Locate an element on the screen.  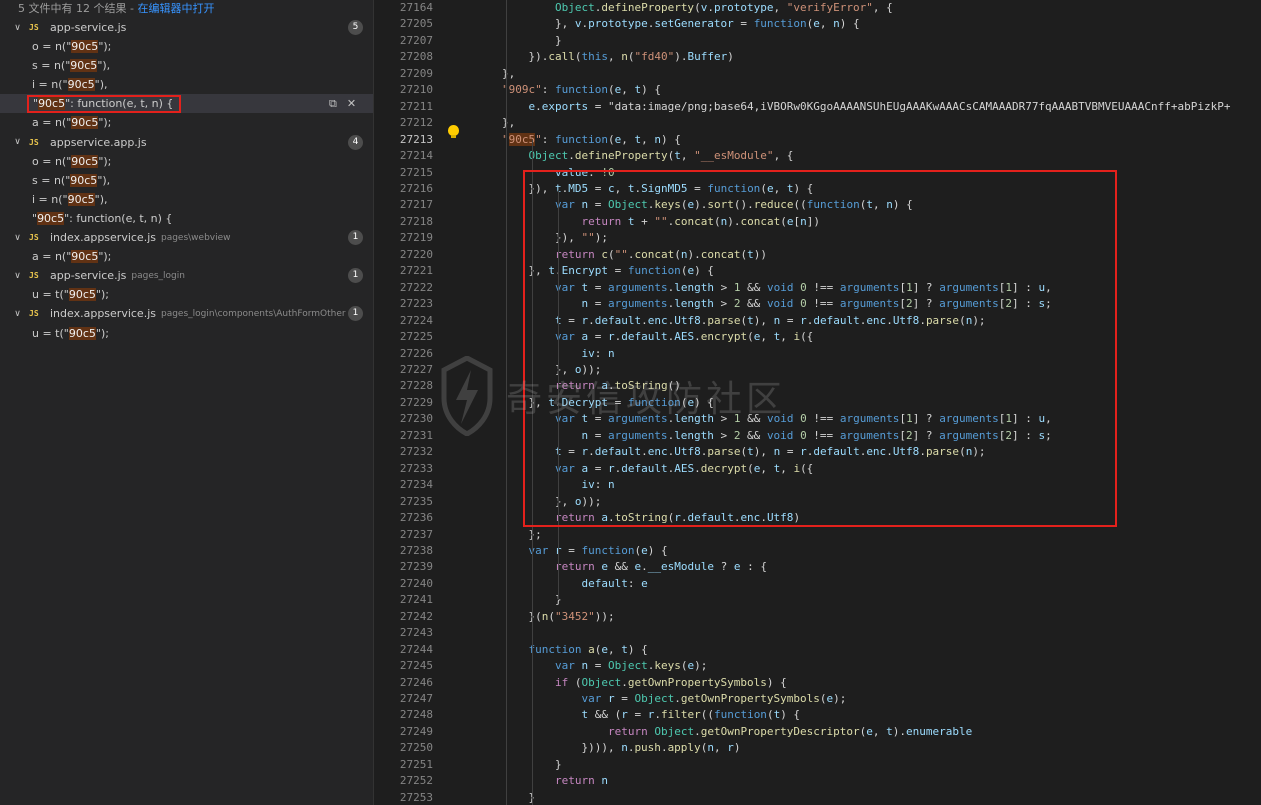
result-match-row: "90c5": function(e, t, n) {⧉ ✕ is located at coordinates (186, 104).